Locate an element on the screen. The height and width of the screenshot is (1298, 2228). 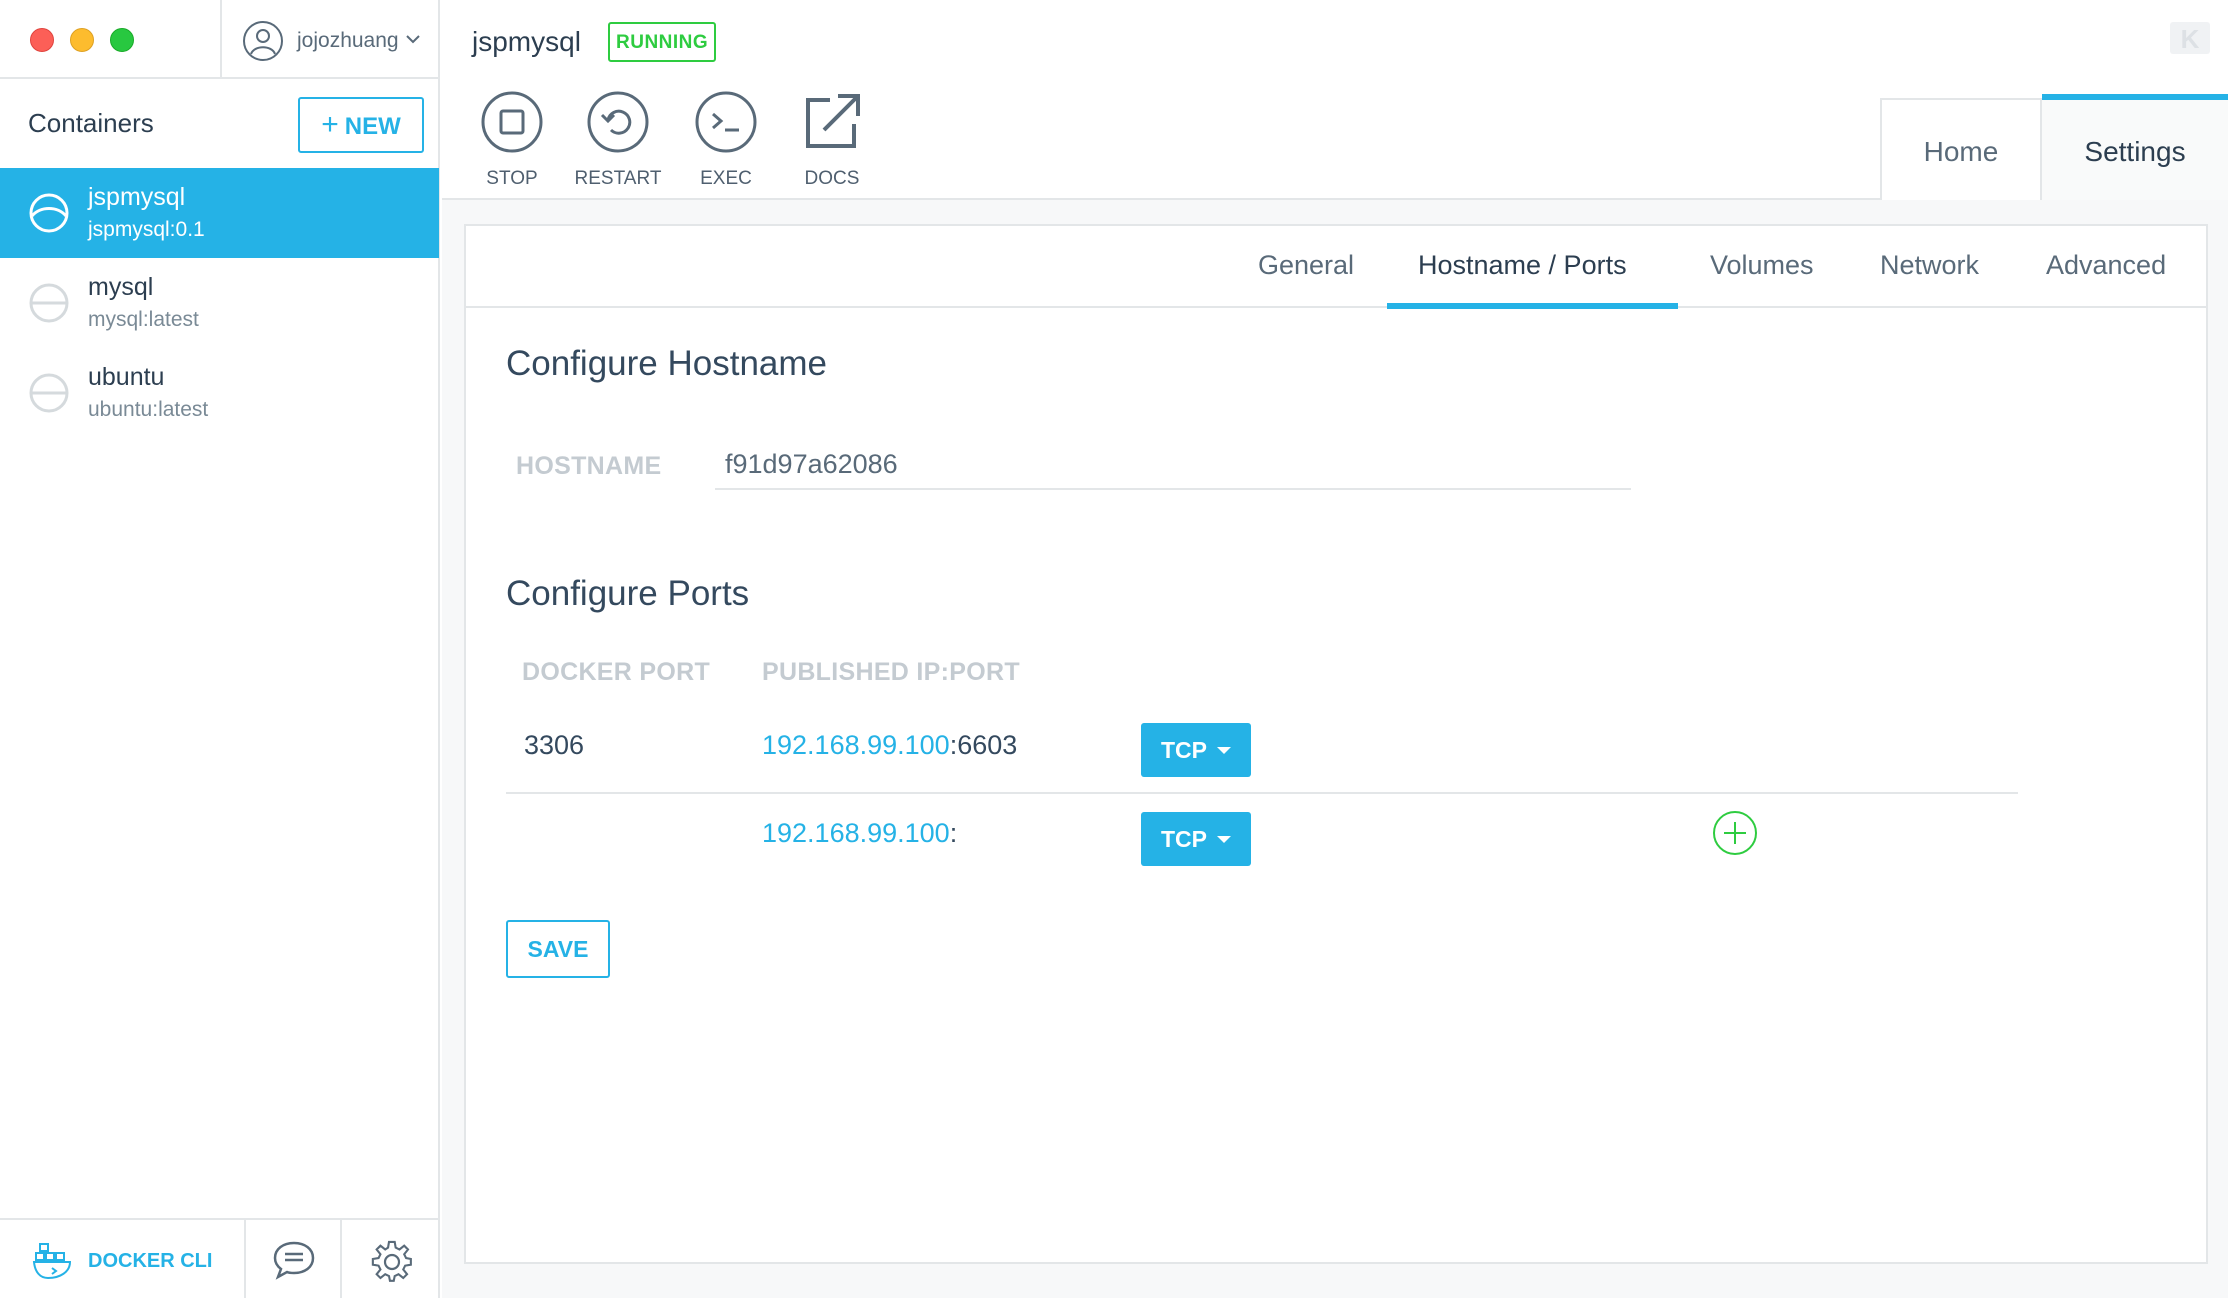
running-status-icon is located at coordinates (49, 215).